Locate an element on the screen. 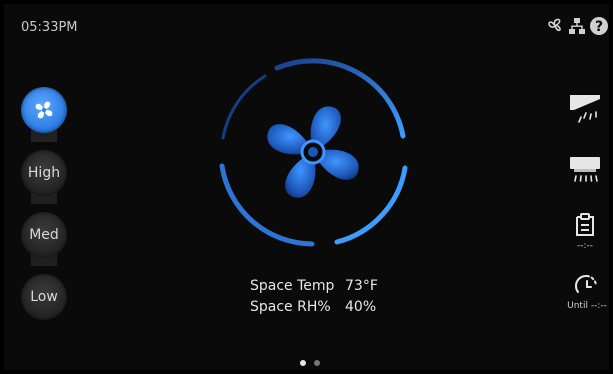 This screenshot has width=613, height=374. unit-airflow-icon is located at coordinates (585, 169).